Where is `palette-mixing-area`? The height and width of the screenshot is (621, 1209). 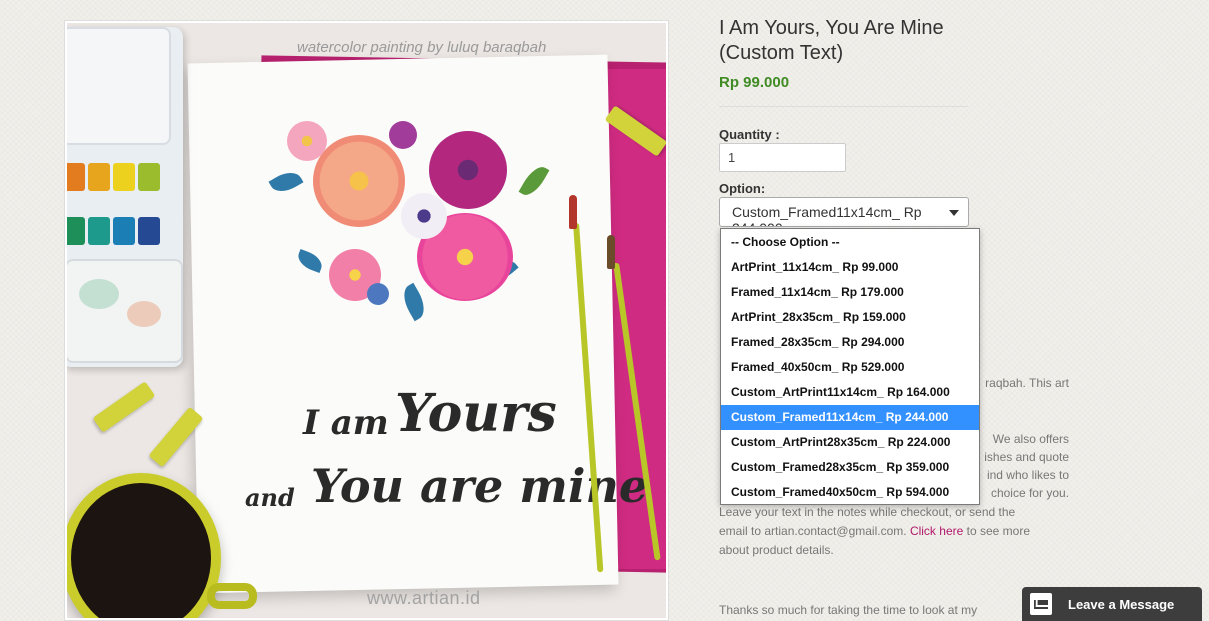
palette-mixing-area is located at coordinates (125, 311).